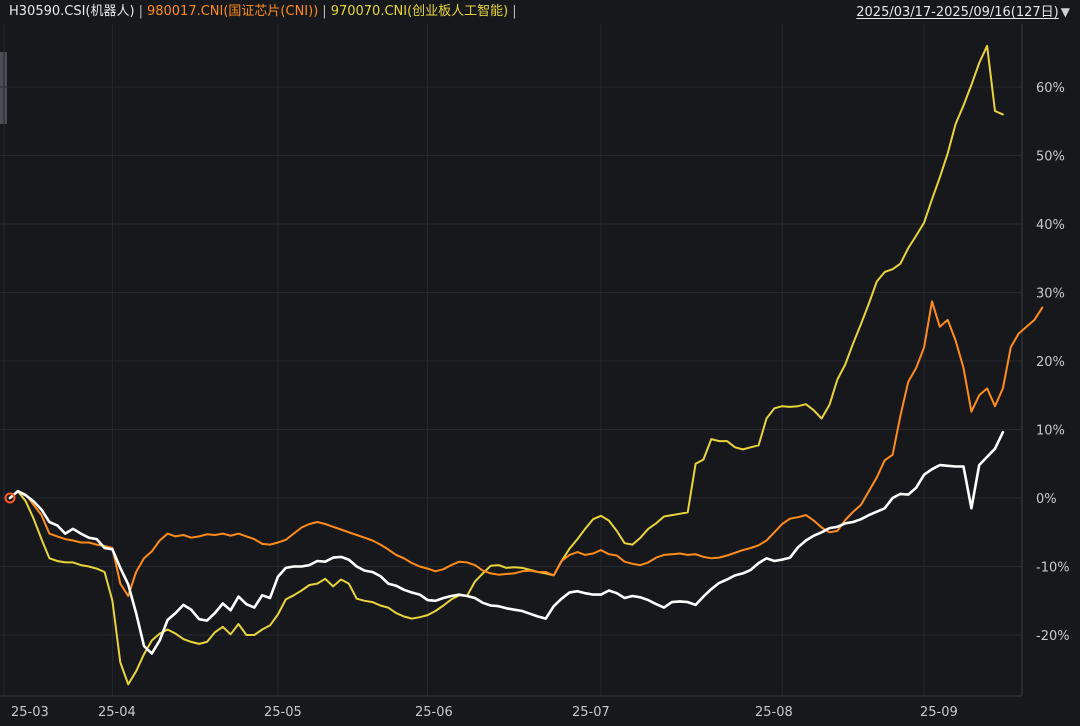 This screenshot has height=726, width=1080. I want to click on y-tick-label: -20%, so click(1053, 636).